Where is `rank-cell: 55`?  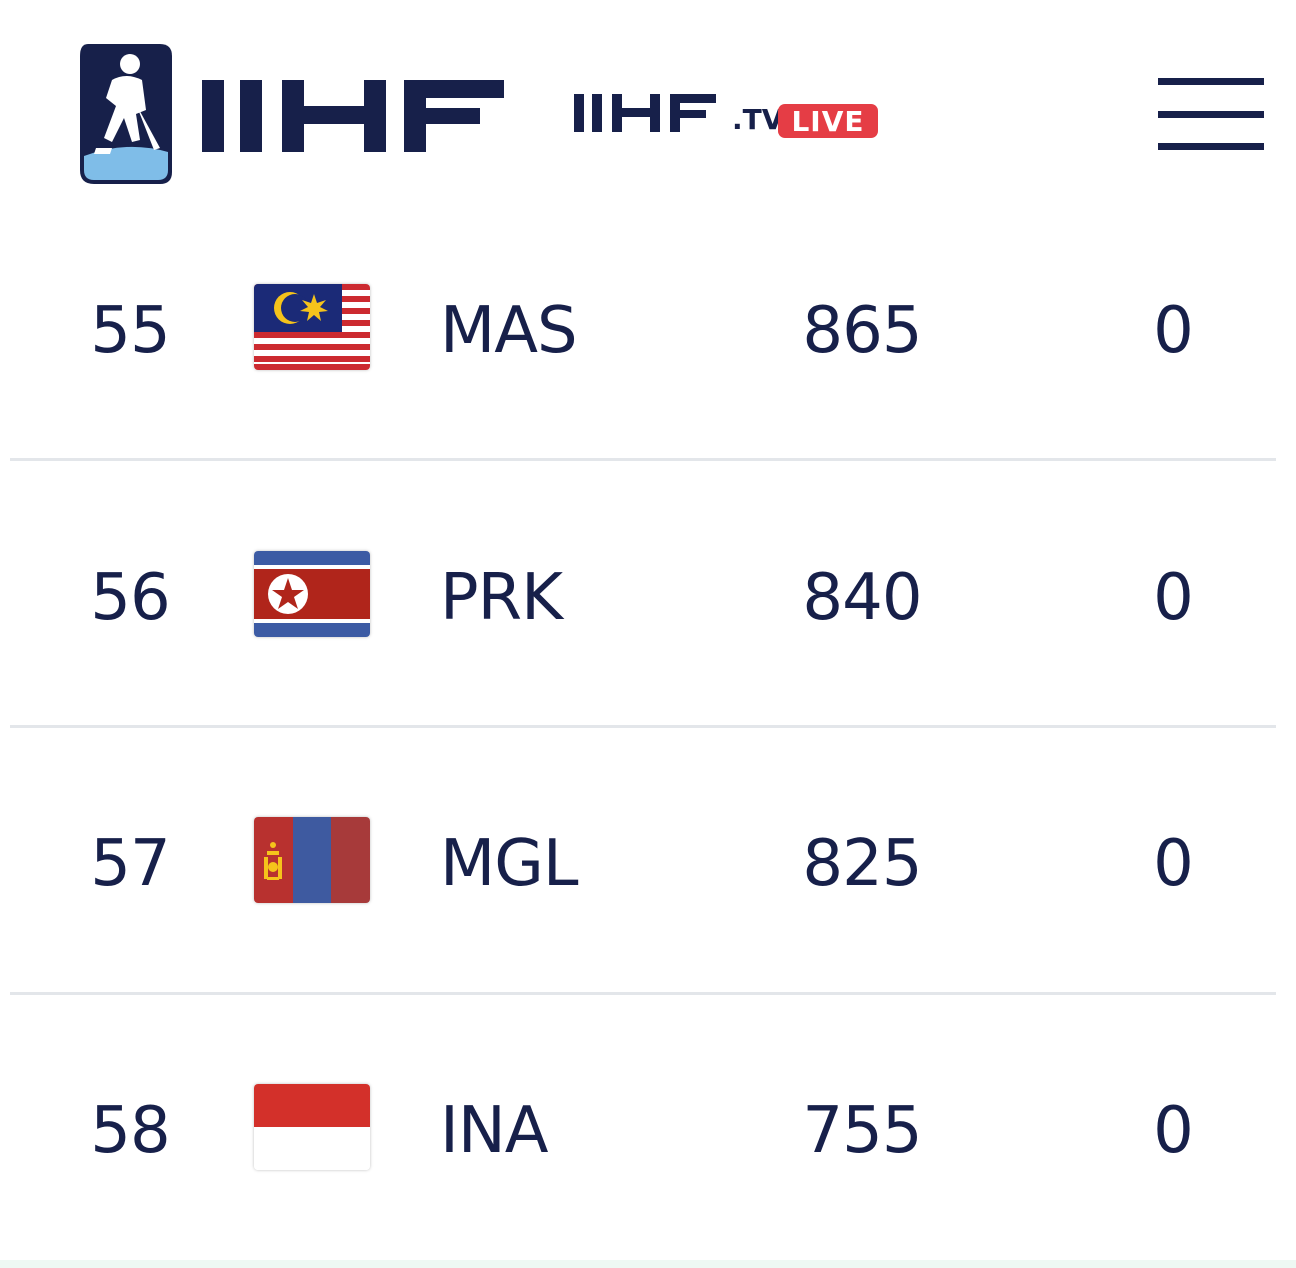
rank-cell: 55 is located at coordinates (130, 331).